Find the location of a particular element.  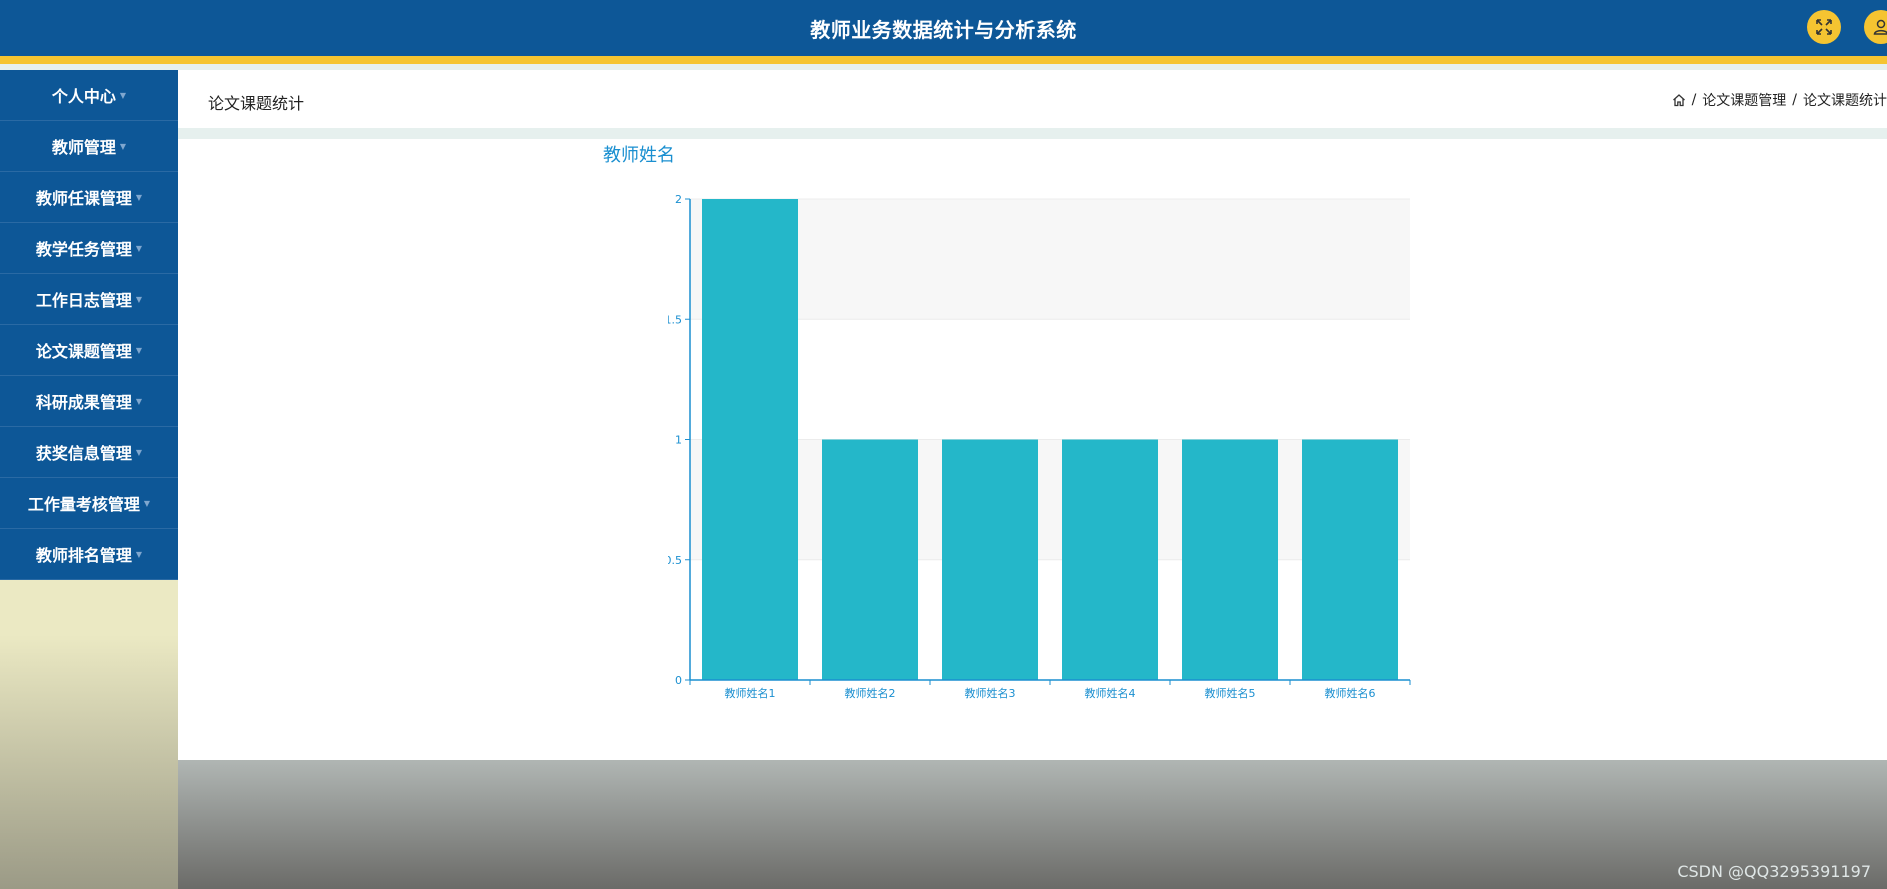

breadcrumb-bar: 论文课题统计 / 论文课题管理 / 论文课题统计 is located at coordinates (1032, 99).